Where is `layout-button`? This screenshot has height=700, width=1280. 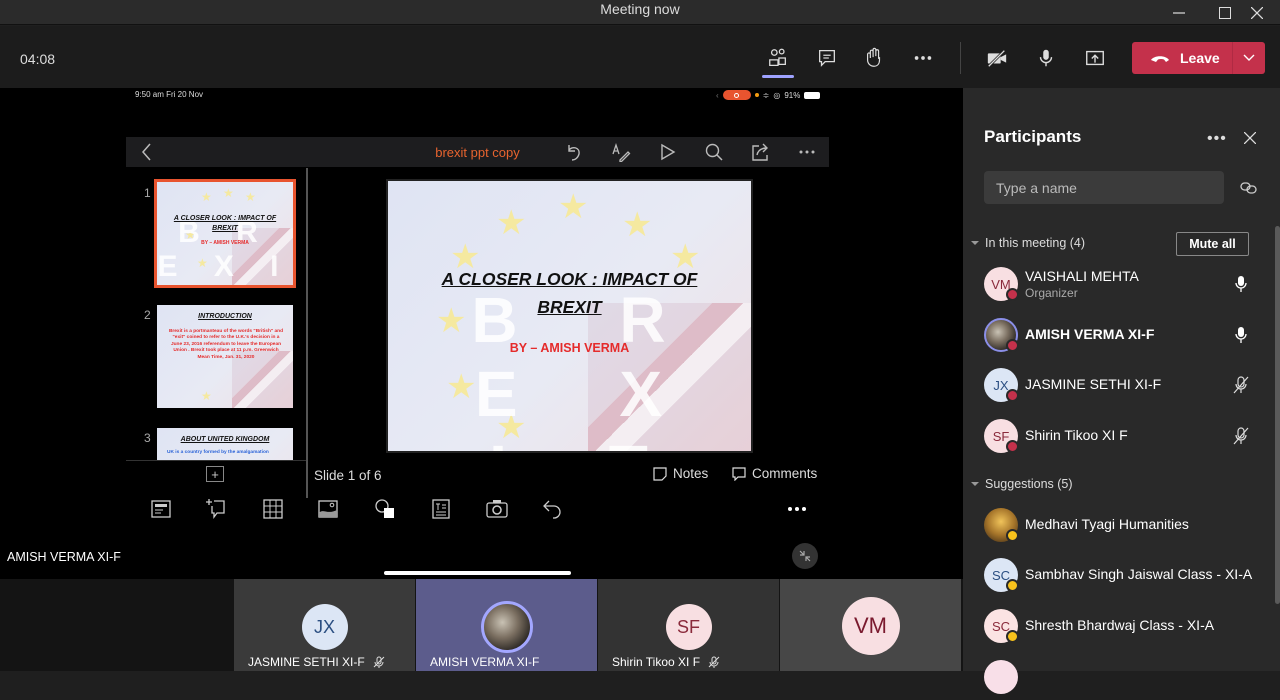 layout-button is located at coordinates (161, 509).